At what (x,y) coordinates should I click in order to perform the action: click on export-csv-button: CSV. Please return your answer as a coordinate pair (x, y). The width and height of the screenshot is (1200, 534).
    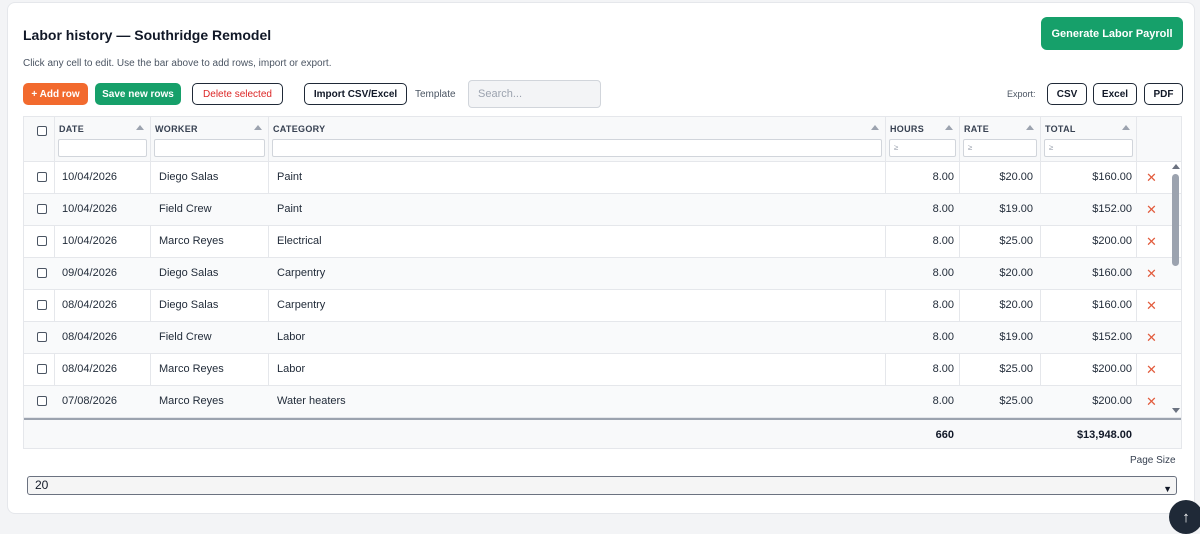
    Looking at the image, I should click on (1067, 94).